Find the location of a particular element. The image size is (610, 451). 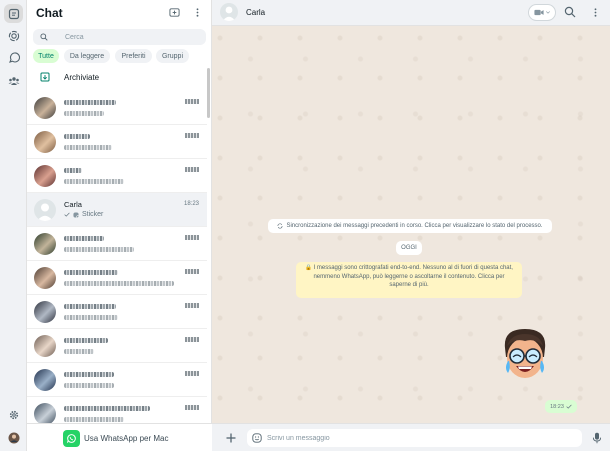

communities-nav-button is located at coordinates (13, 80).